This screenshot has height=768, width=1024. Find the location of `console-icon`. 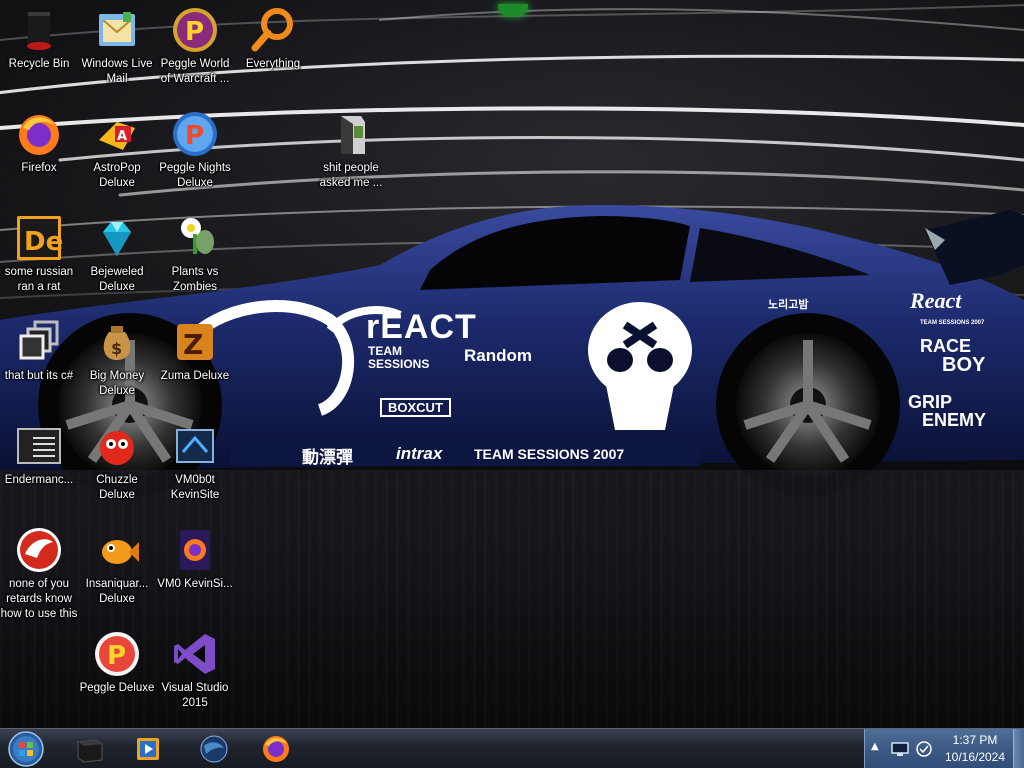

console-icon is located at coordinates (39, 446).